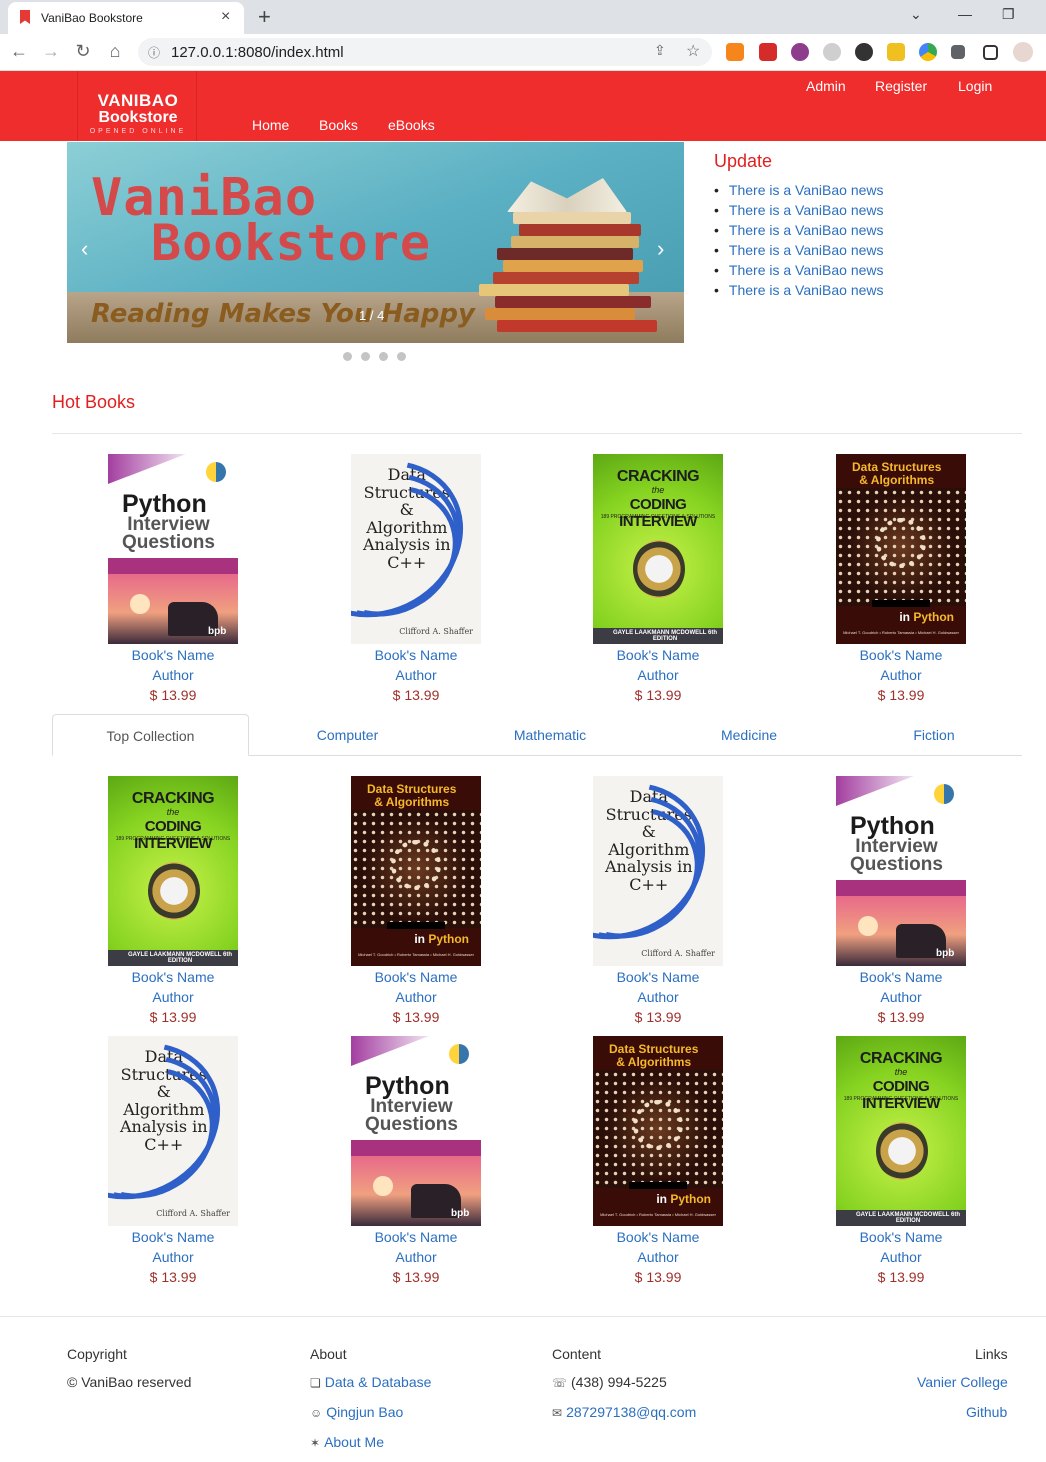 This screenshot has height=1462, width=1046. What do you see at coordinates (624, 1412) in the screenshot?
I see `footer-email: ✉ 287297138@qq.com` at bounding box center [624, 1412].